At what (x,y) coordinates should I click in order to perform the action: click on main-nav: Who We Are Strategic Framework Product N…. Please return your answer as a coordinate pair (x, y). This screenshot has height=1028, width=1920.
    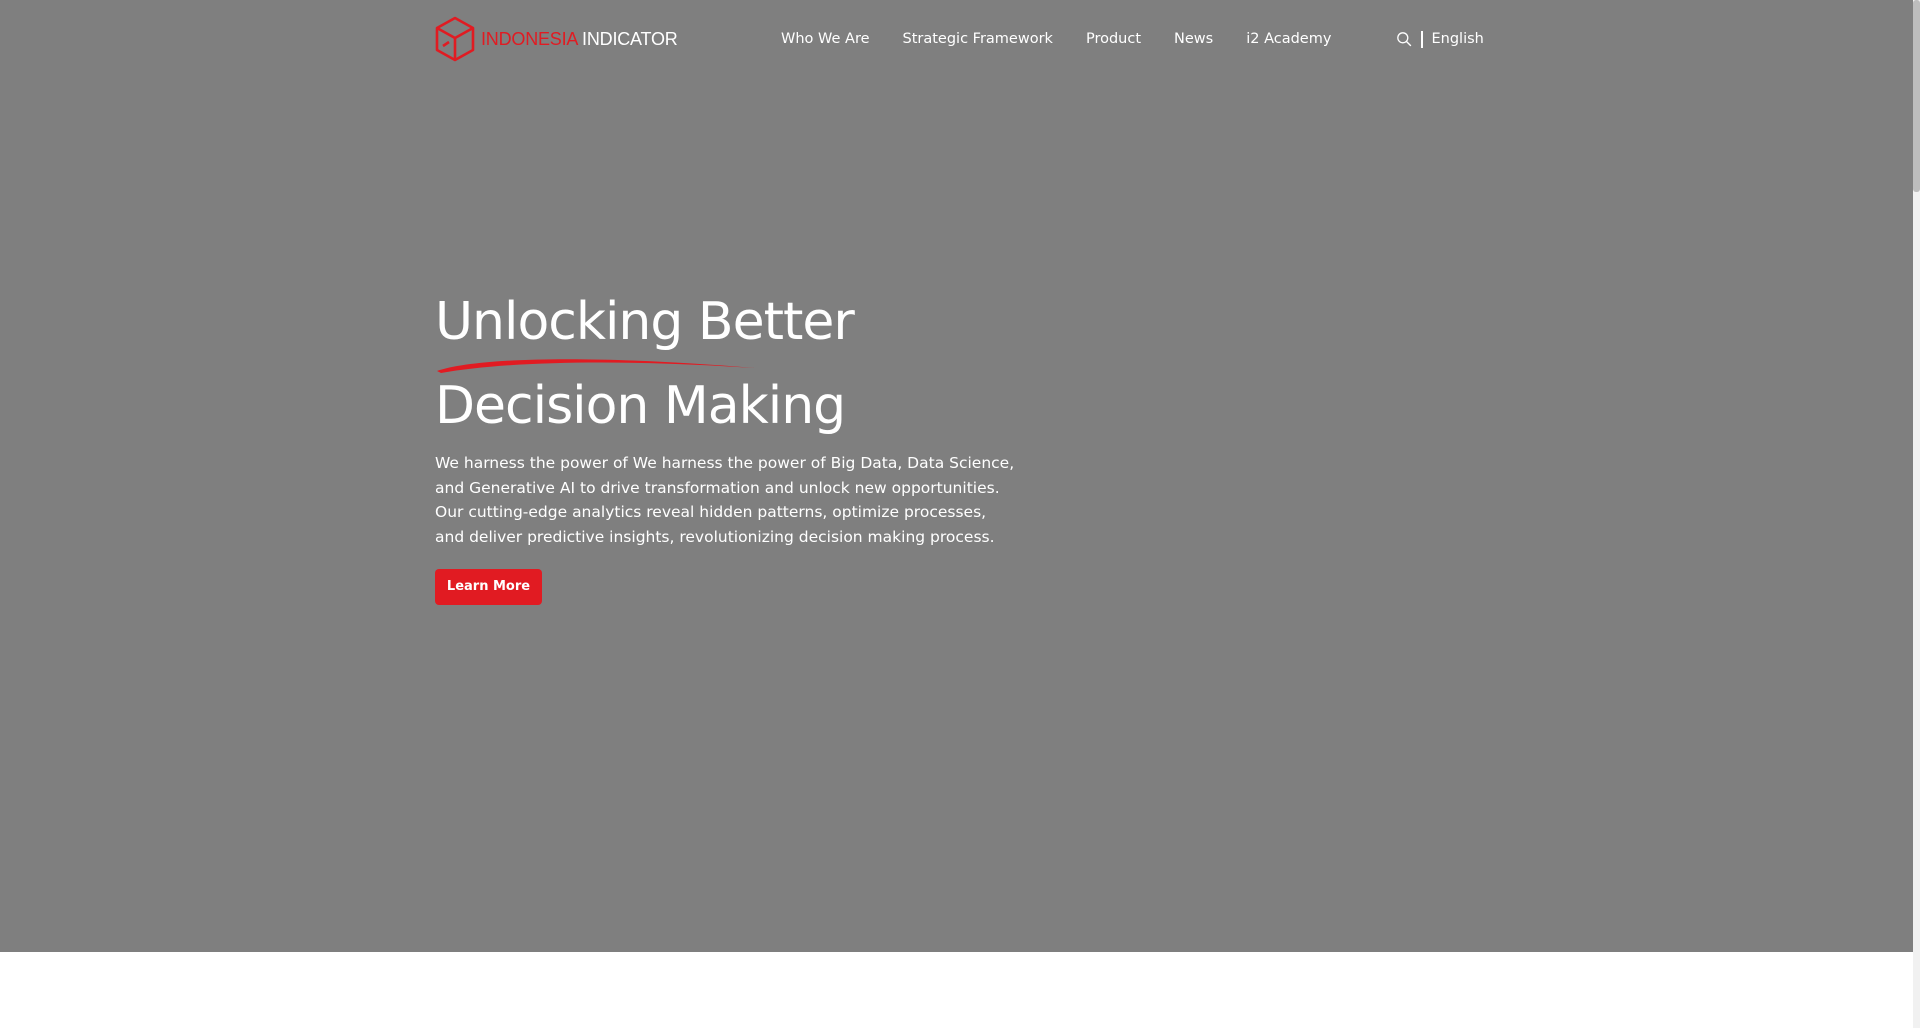
    Looking at the image, I should click on (1056, 39).